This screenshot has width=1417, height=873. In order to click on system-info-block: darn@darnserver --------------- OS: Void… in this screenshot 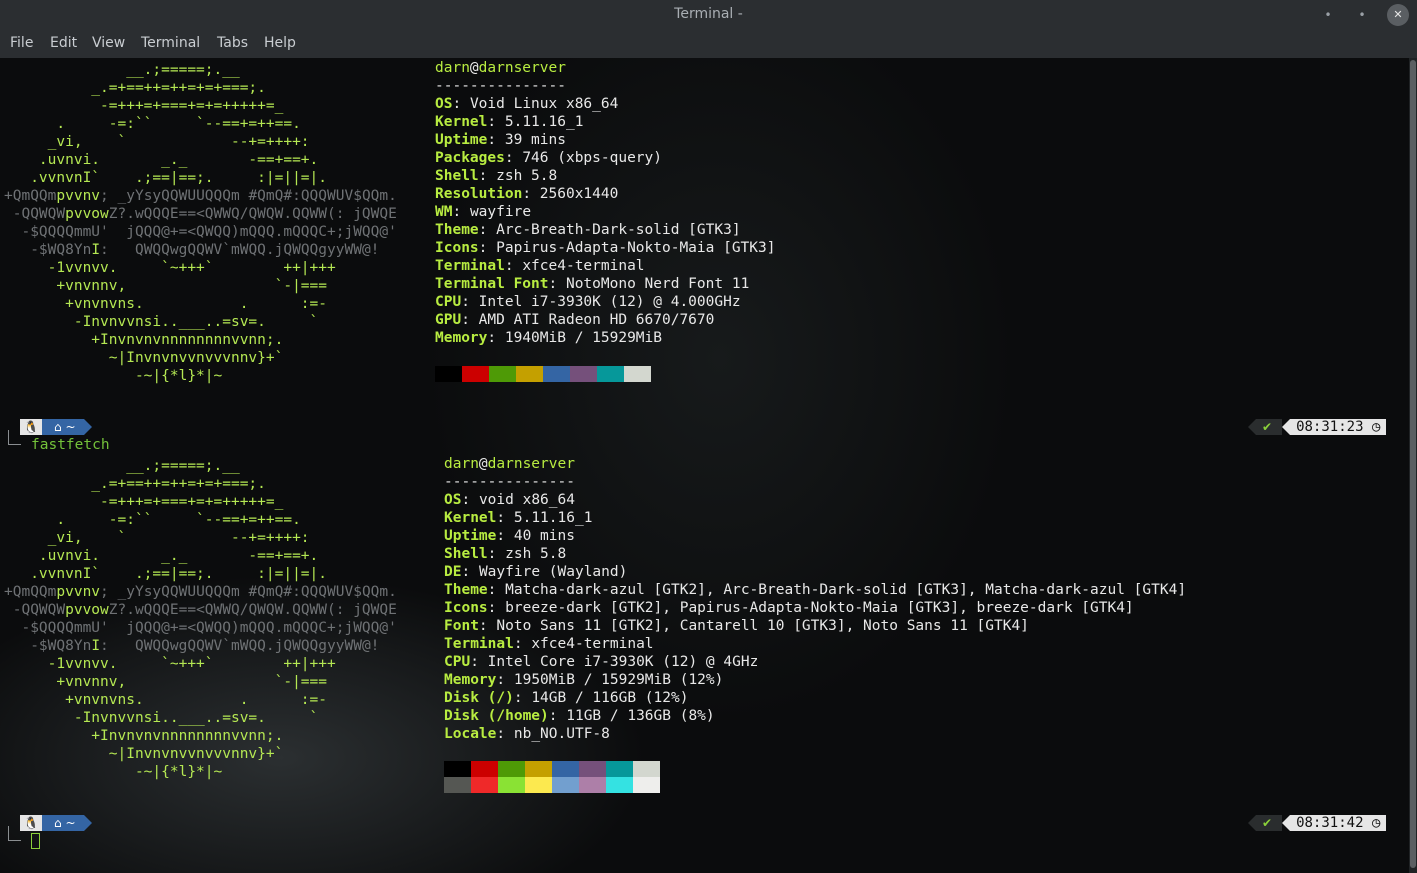, I will do `click(605, 203)`.